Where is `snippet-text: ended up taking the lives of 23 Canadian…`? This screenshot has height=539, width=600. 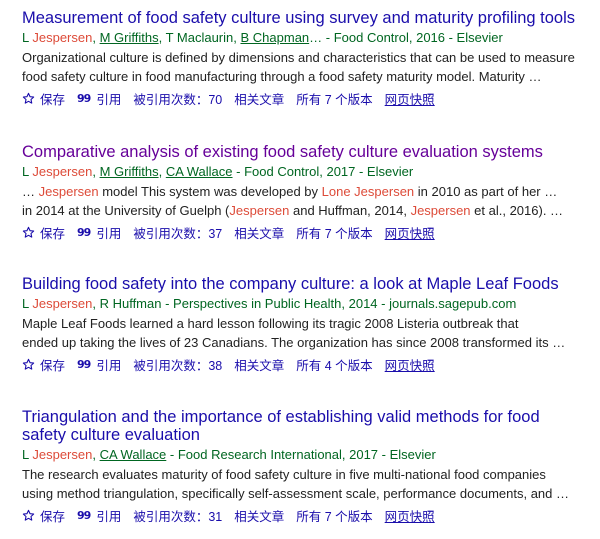
snippet-text: ended up taking the lives of 23 Canadian… is located at coordinates (294, 342).